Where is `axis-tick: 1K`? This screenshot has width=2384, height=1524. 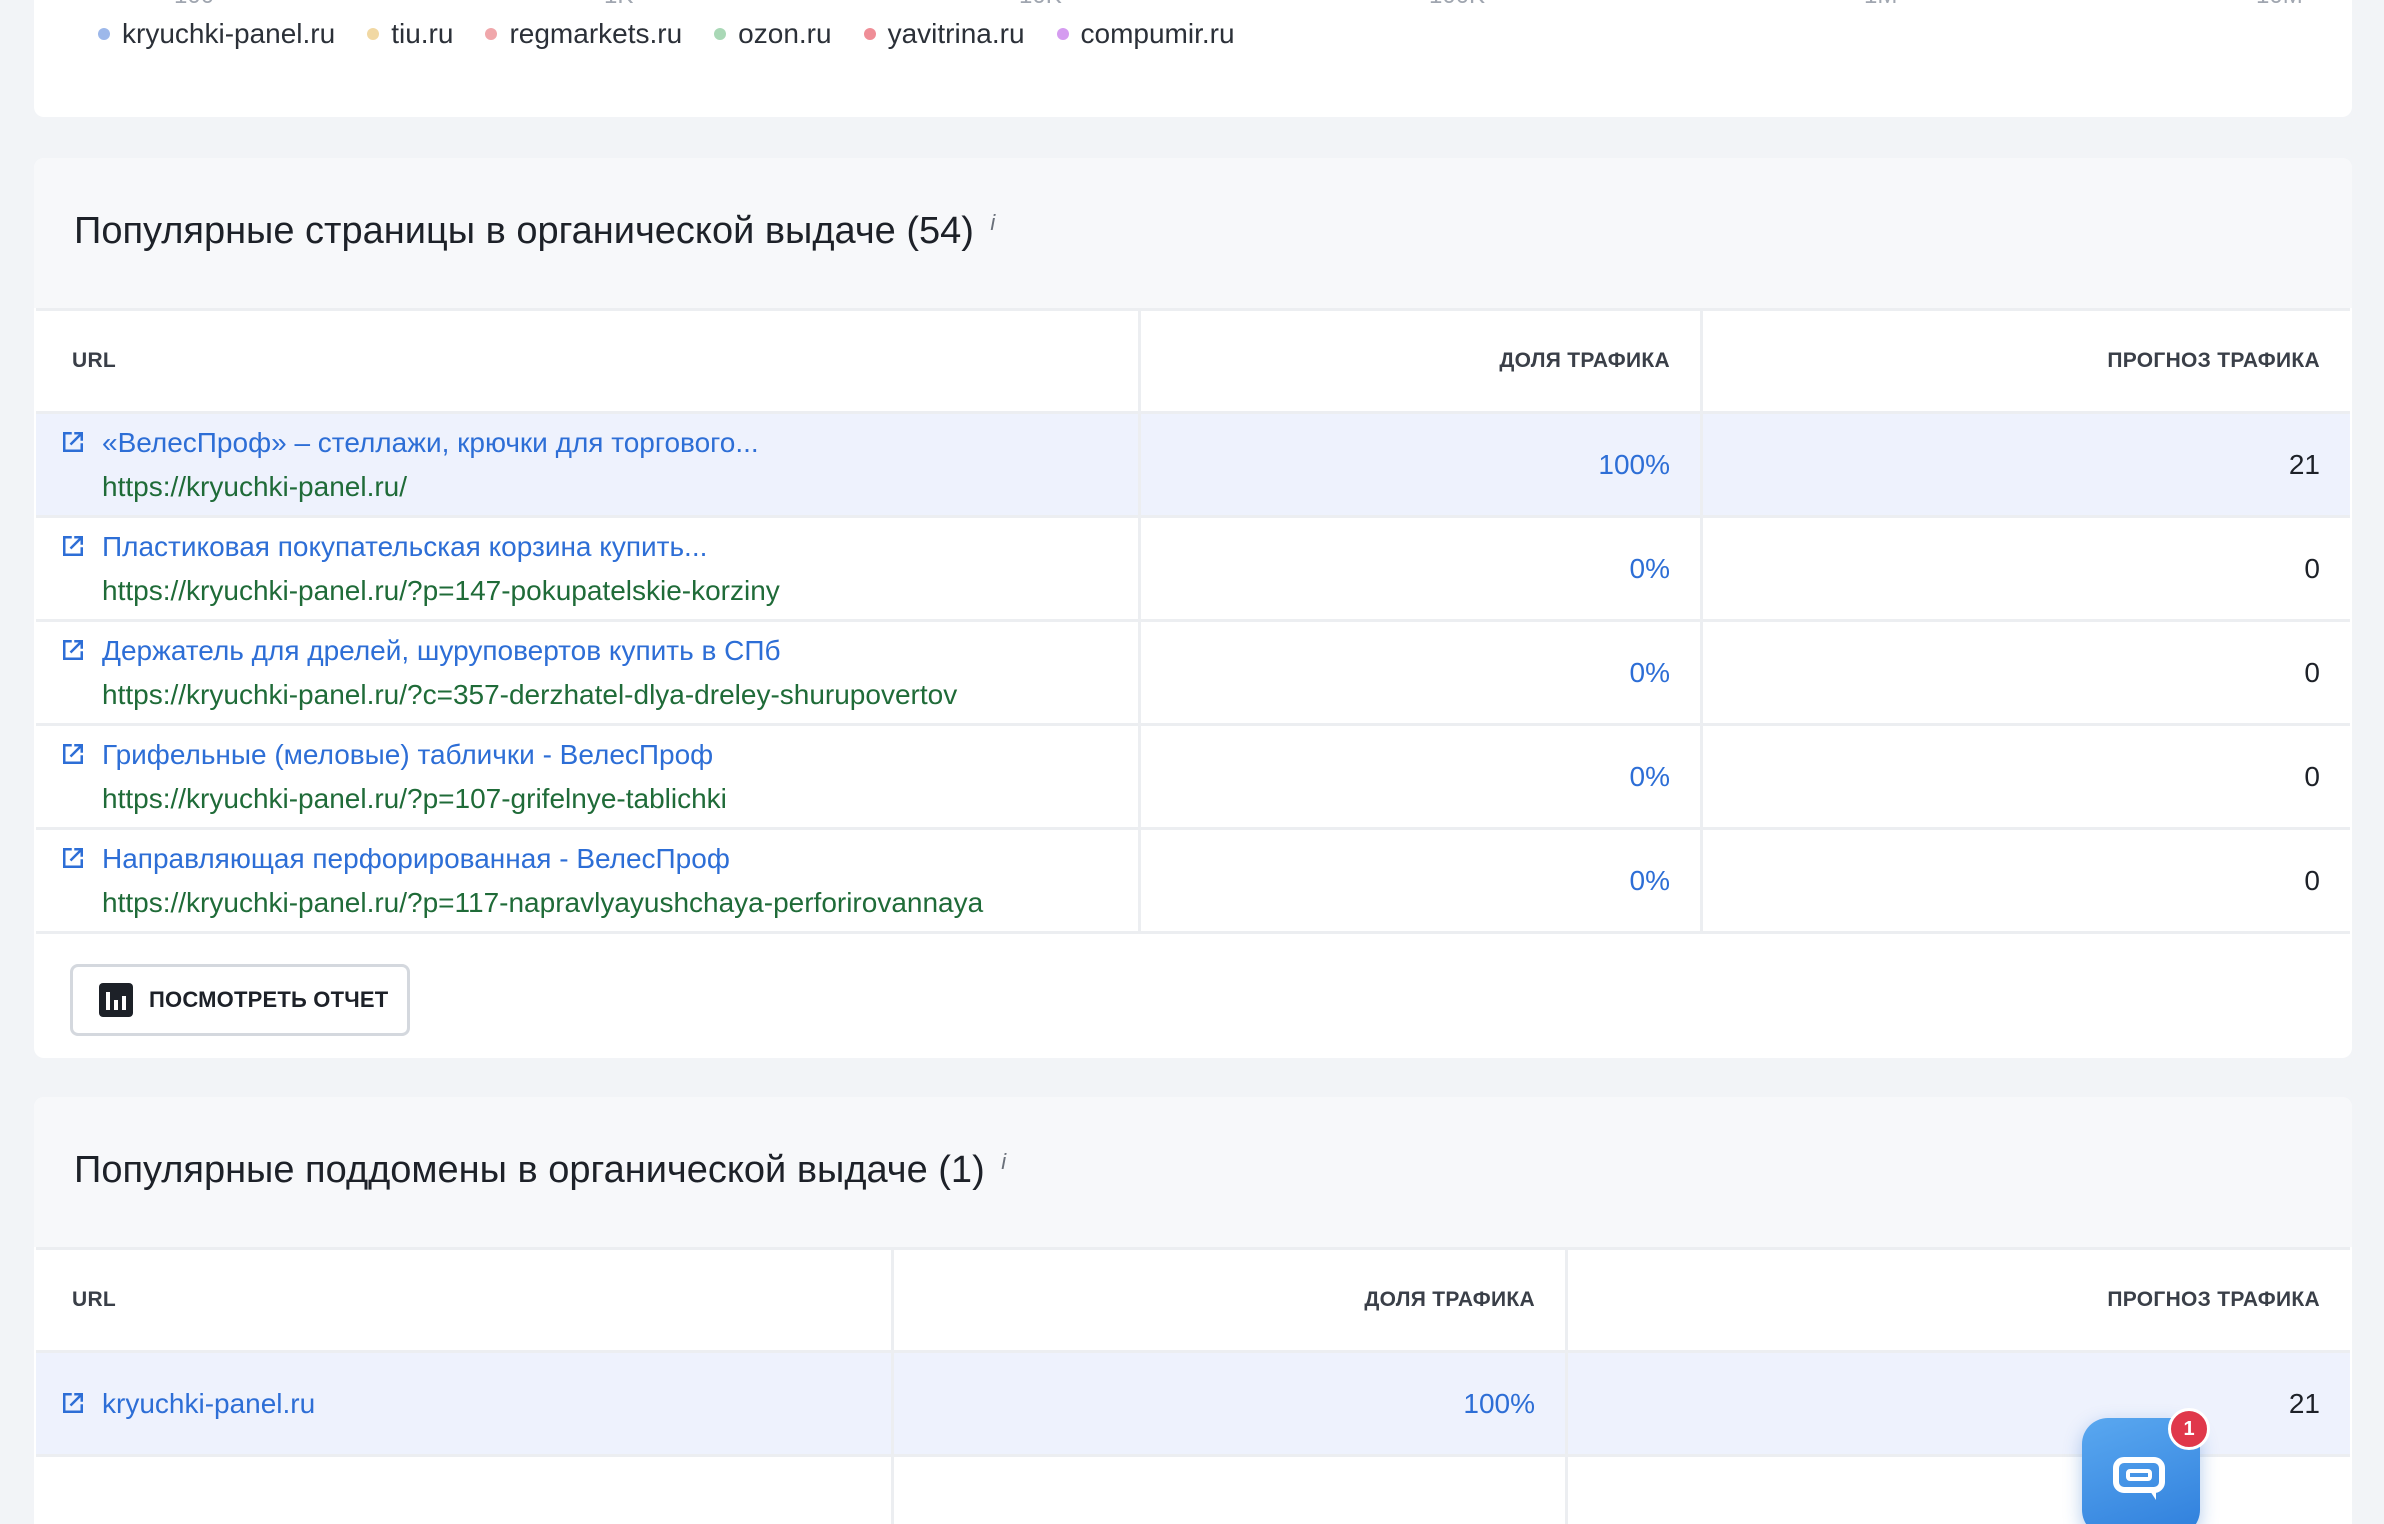
axis-tick: 1K is located at coordinates (618, 5).